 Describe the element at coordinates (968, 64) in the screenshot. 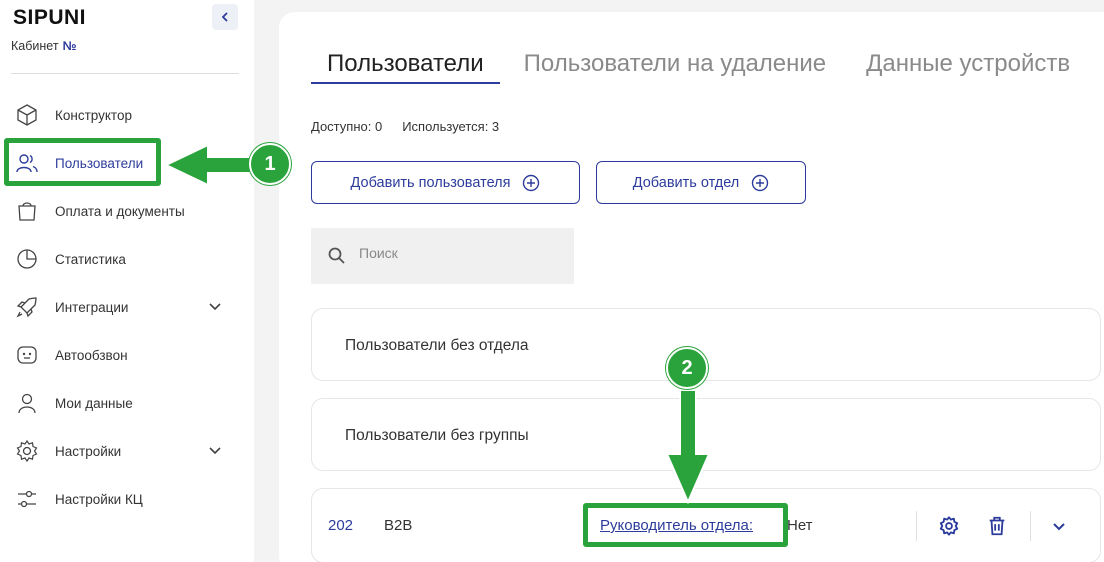

I see `tab-device-data: Данные устройств` at that location.